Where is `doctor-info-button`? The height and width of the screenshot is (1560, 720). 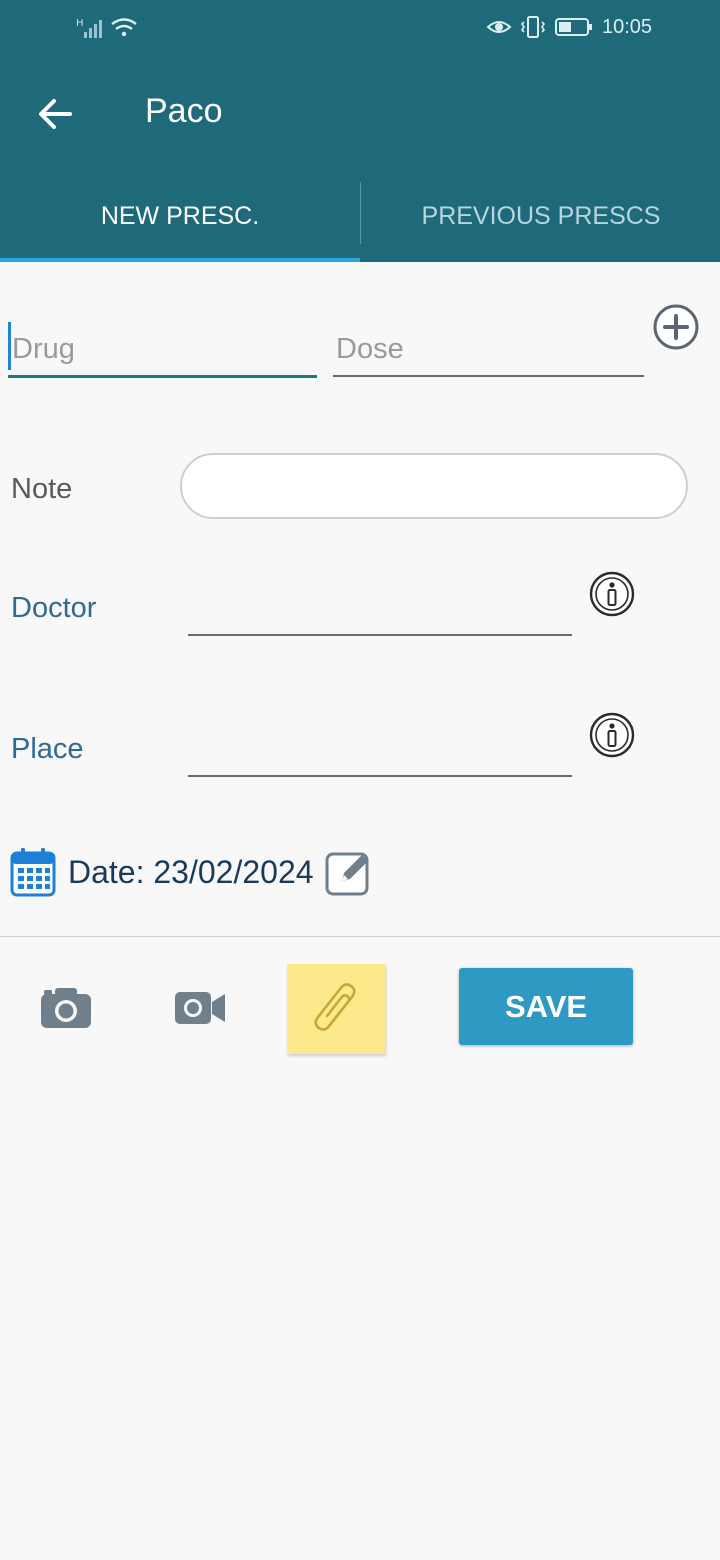 doctor-info-button is located at coordinates (612, 594).